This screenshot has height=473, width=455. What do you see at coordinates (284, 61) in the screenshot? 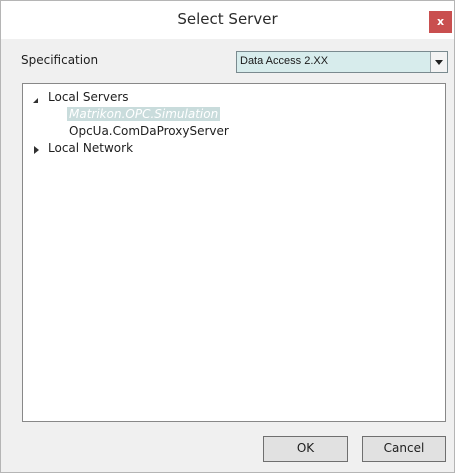
I see `specification-selected-value: Data Access 2.XX` at bounding box center [284, 61].